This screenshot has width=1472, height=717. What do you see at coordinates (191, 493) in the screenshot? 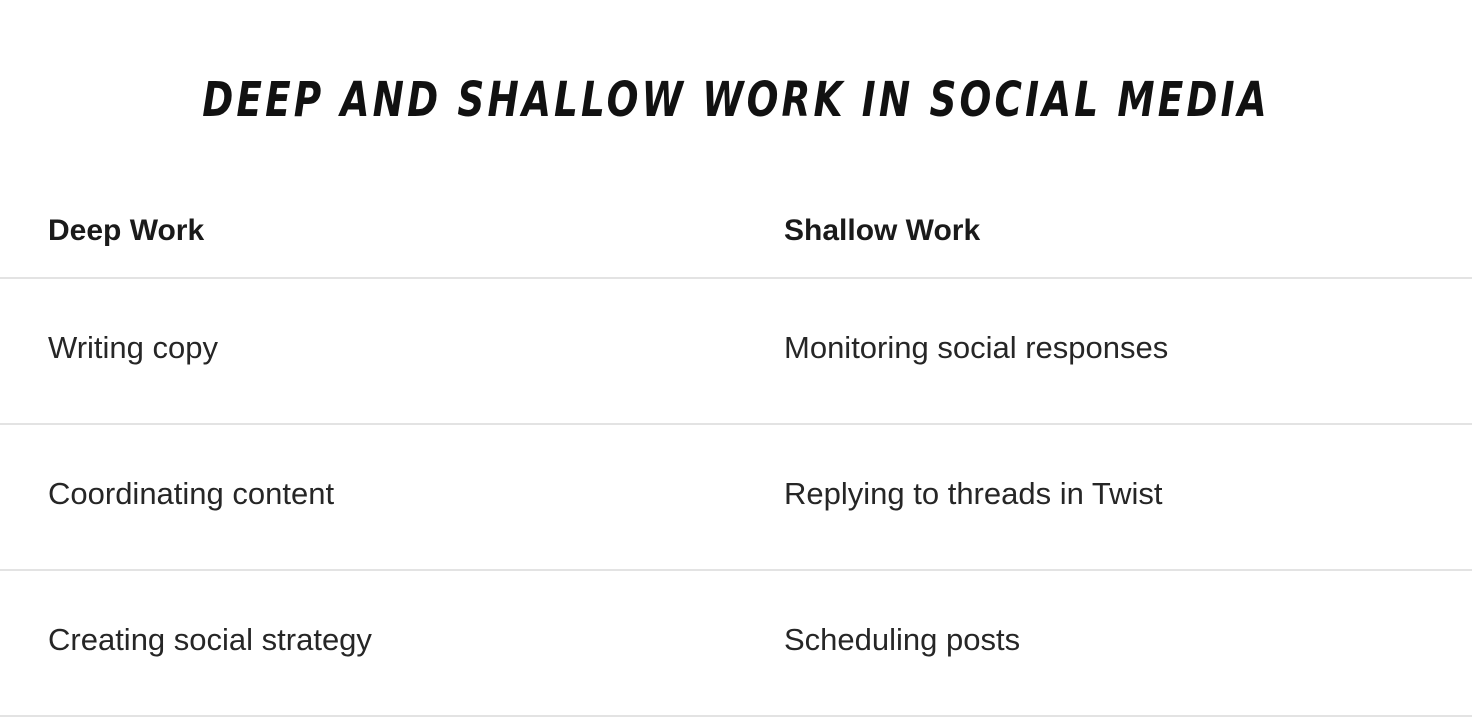
I see `deep-work-cell: Coordinating content` at bounding box center [191, 493].